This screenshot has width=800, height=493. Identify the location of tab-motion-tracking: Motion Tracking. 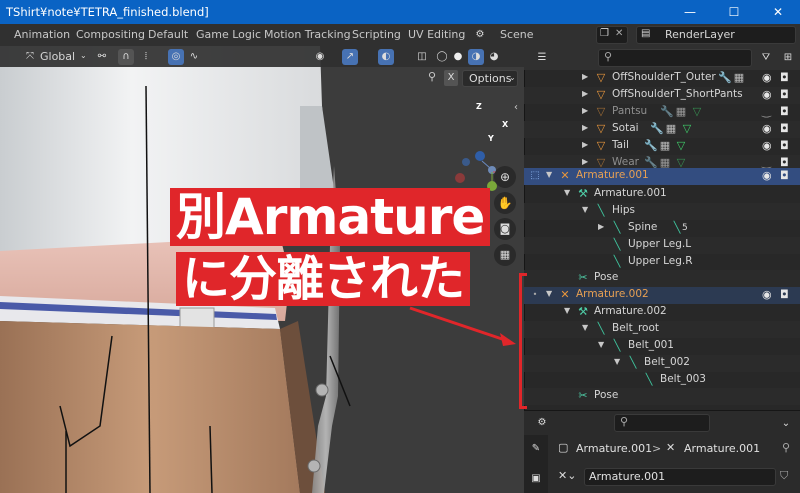
(307, 34).